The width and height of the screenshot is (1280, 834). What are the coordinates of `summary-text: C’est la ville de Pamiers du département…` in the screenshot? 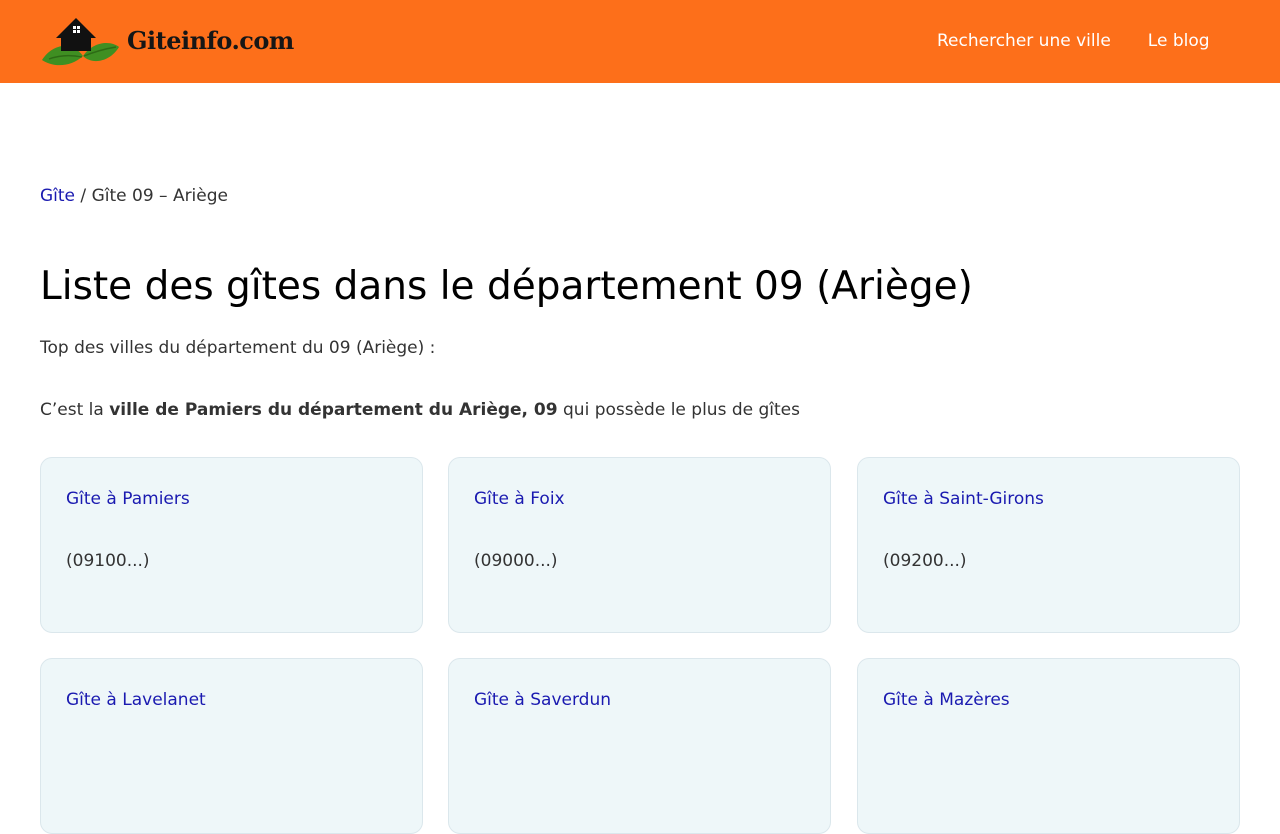 It's located at (420, 410).